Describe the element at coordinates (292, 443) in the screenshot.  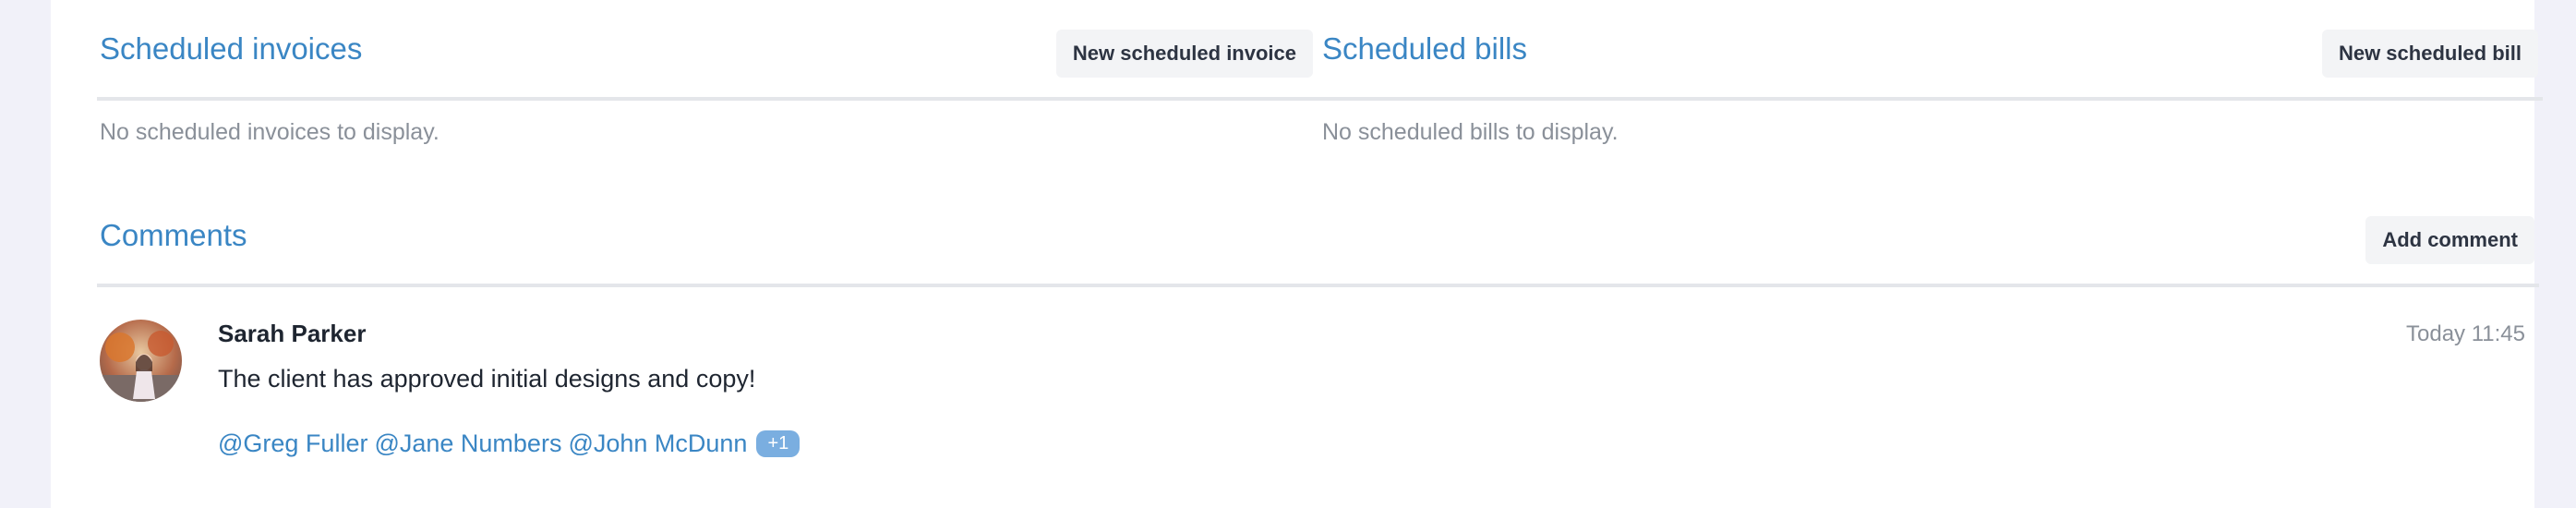
I see `mention-link: @Greg Fuller` at that location.